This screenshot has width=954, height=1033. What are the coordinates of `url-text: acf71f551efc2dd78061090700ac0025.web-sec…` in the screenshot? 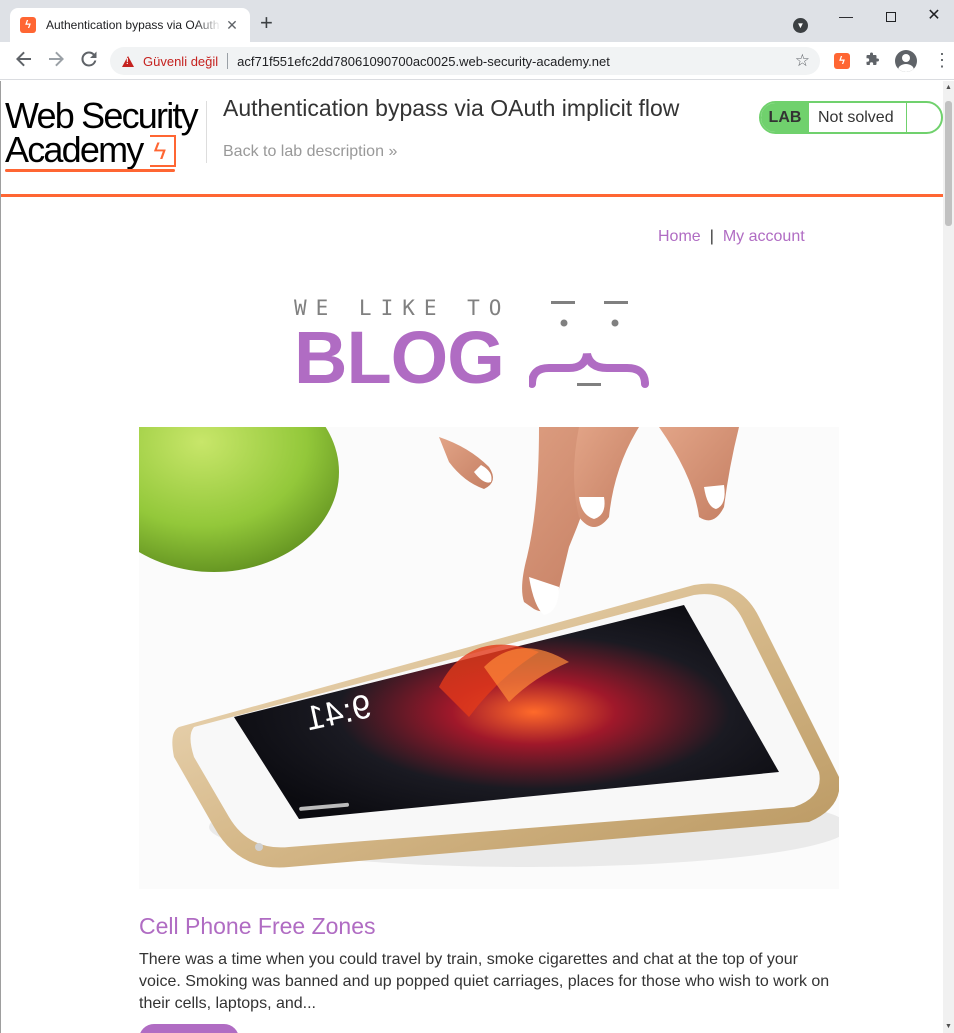 It's located at (423, 61).